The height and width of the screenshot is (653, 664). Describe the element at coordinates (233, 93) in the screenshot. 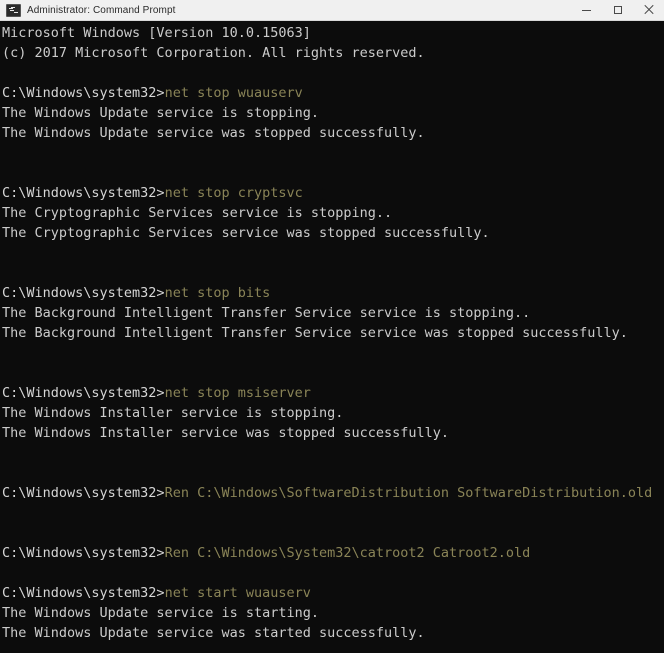

I see `console-command-text: net stop wuauserv` at that location.